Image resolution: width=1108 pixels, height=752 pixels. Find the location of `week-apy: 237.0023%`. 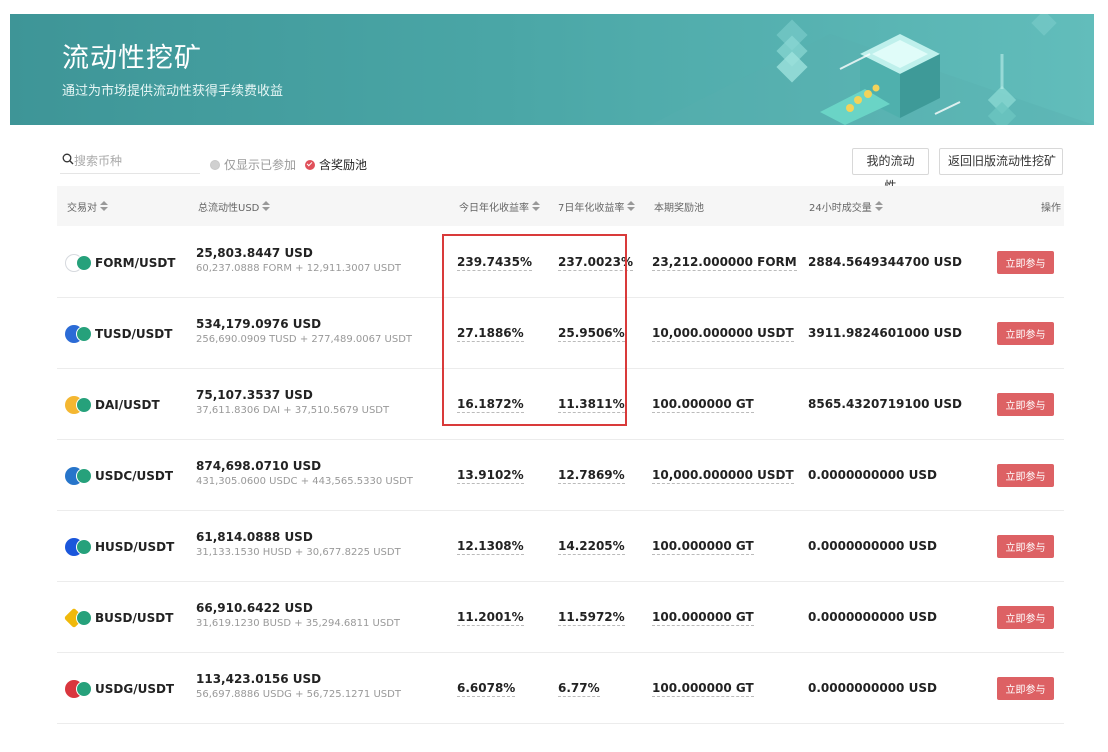

week-apy: 237.0023% is located at coordinates (596, 263).